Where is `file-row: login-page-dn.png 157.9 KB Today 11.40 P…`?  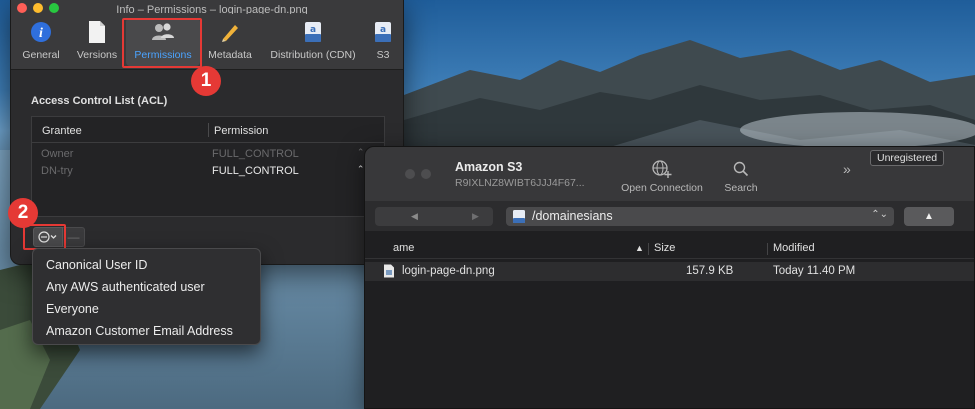 file-row: login-page-dn.png 157.9 KB Today 11.40 P… is located at coordinates (669, 271).